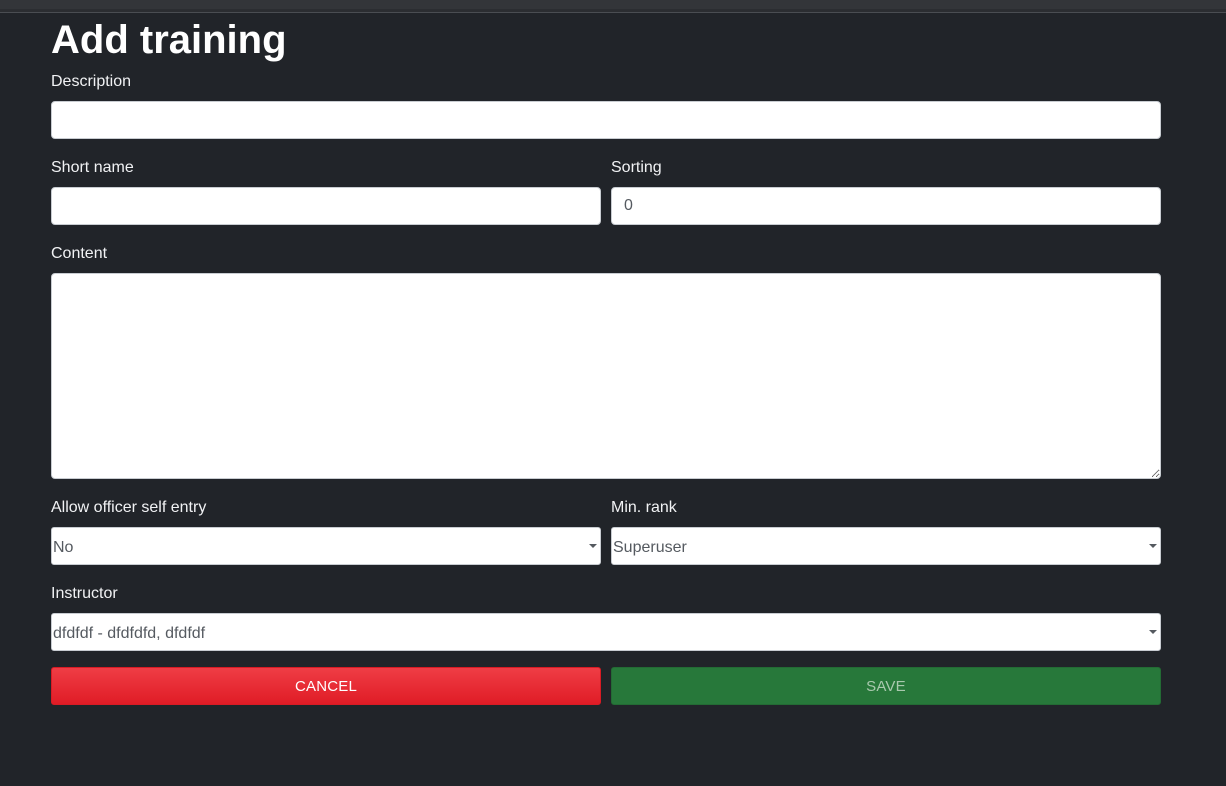 This screenshot has height=786, width=1226. I want to click on instructor-select: dfdfdf - dfdfdfd, dfdfdf, so click(606, 632).